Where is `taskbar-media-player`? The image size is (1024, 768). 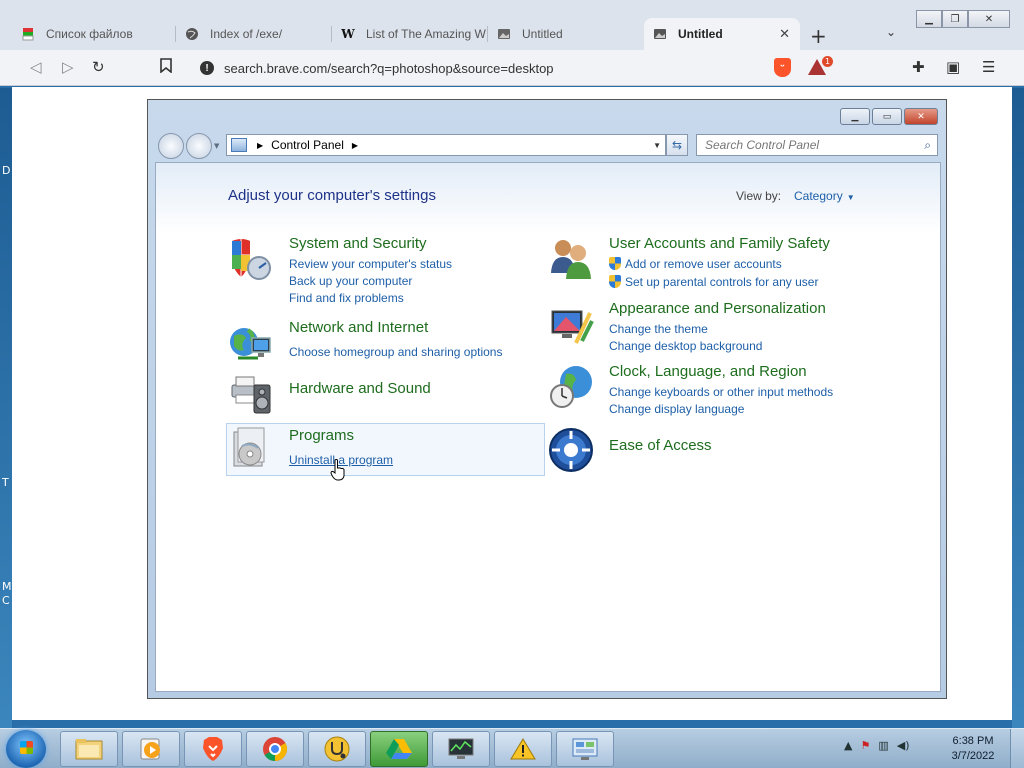 taskbar-media-player is located at coordinates (151, 749).